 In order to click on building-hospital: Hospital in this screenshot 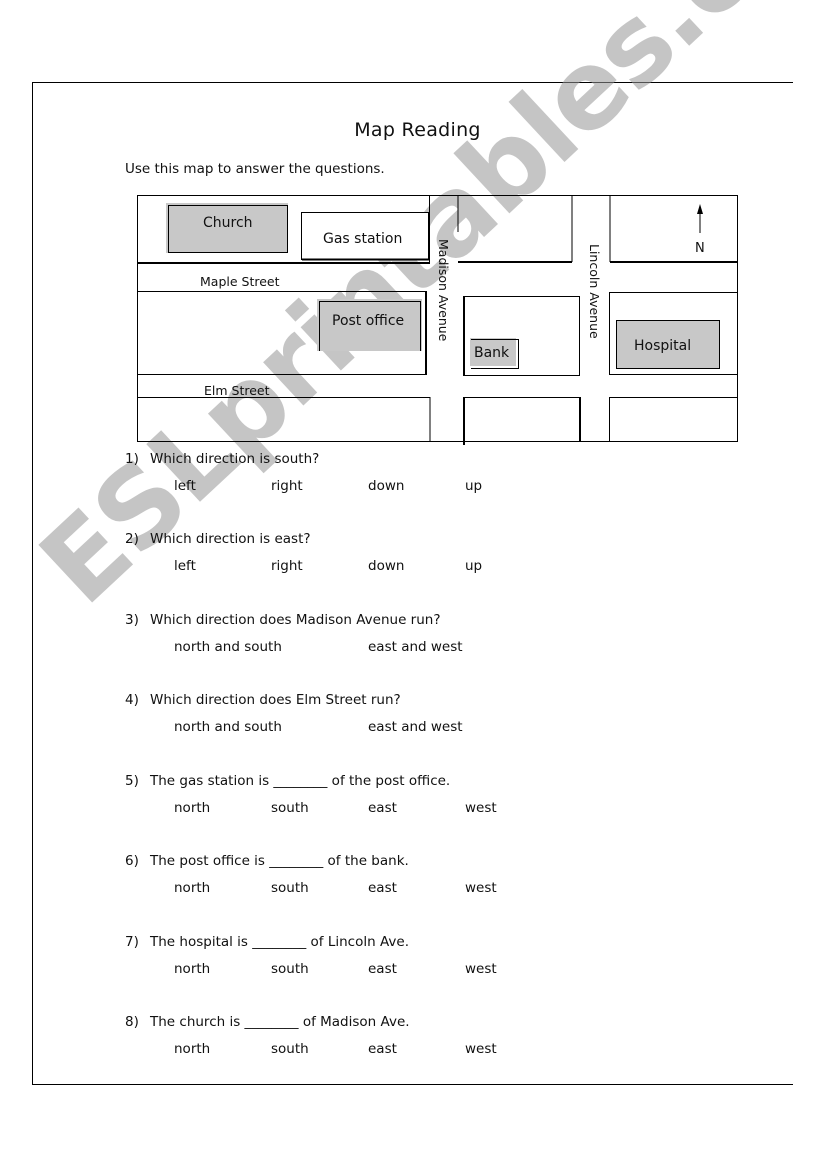, I will do `click(668, 344)`.